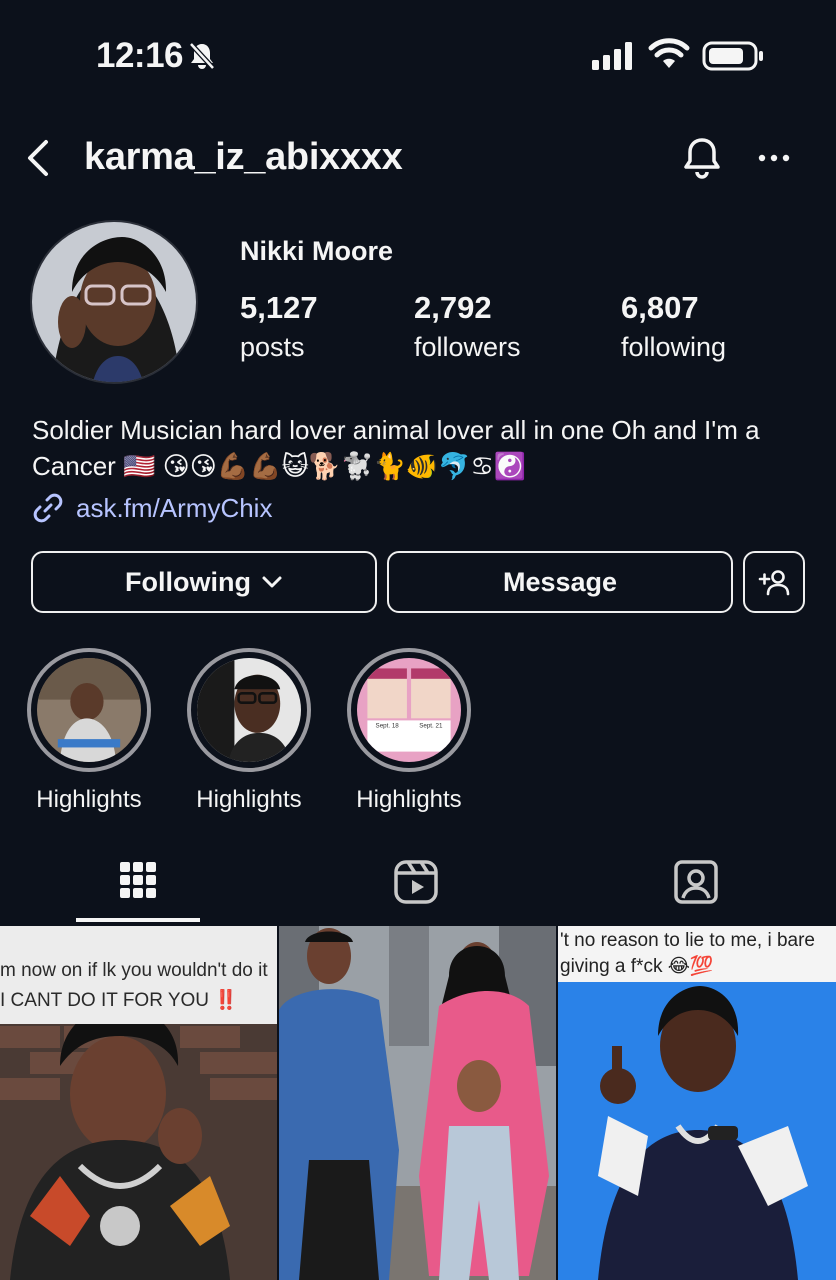  What do you see at coordinates (637, 966) in the screenshot?
I see `post-caption-line: giving a f*ck 😂💯` at bounding box center [637, 966].